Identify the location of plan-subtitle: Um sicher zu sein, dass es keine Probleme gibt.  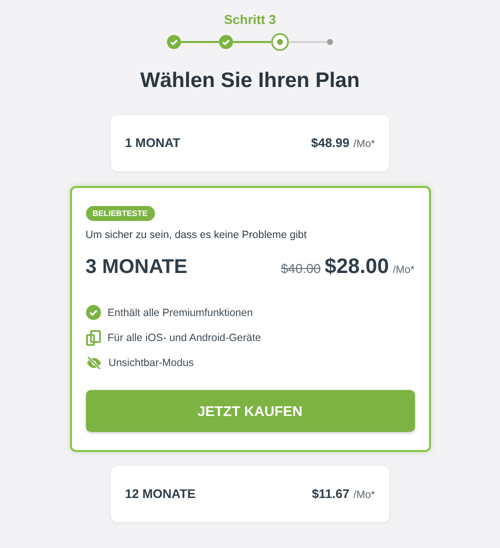
(196, 235).